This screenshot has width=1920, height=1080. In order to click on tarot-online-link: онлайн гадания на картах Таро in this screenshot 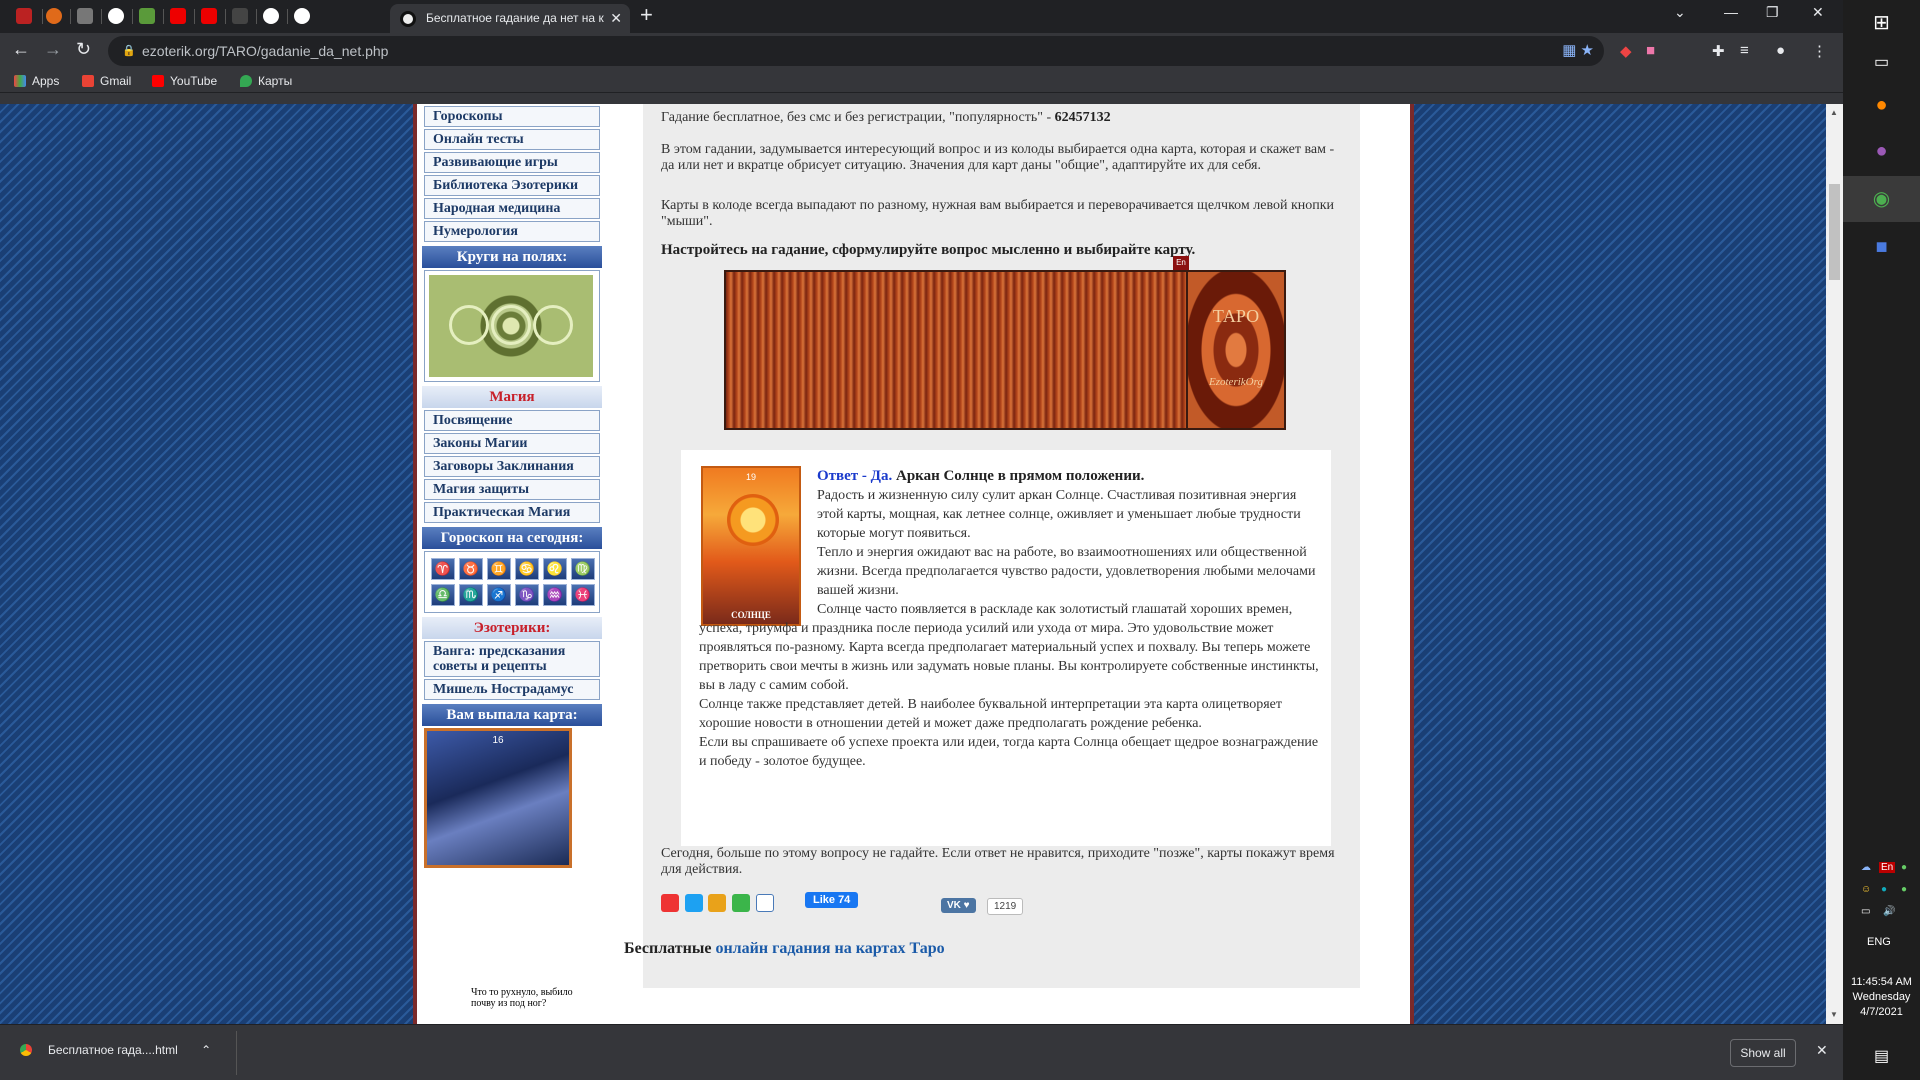, I will do `click(829, 948)`.